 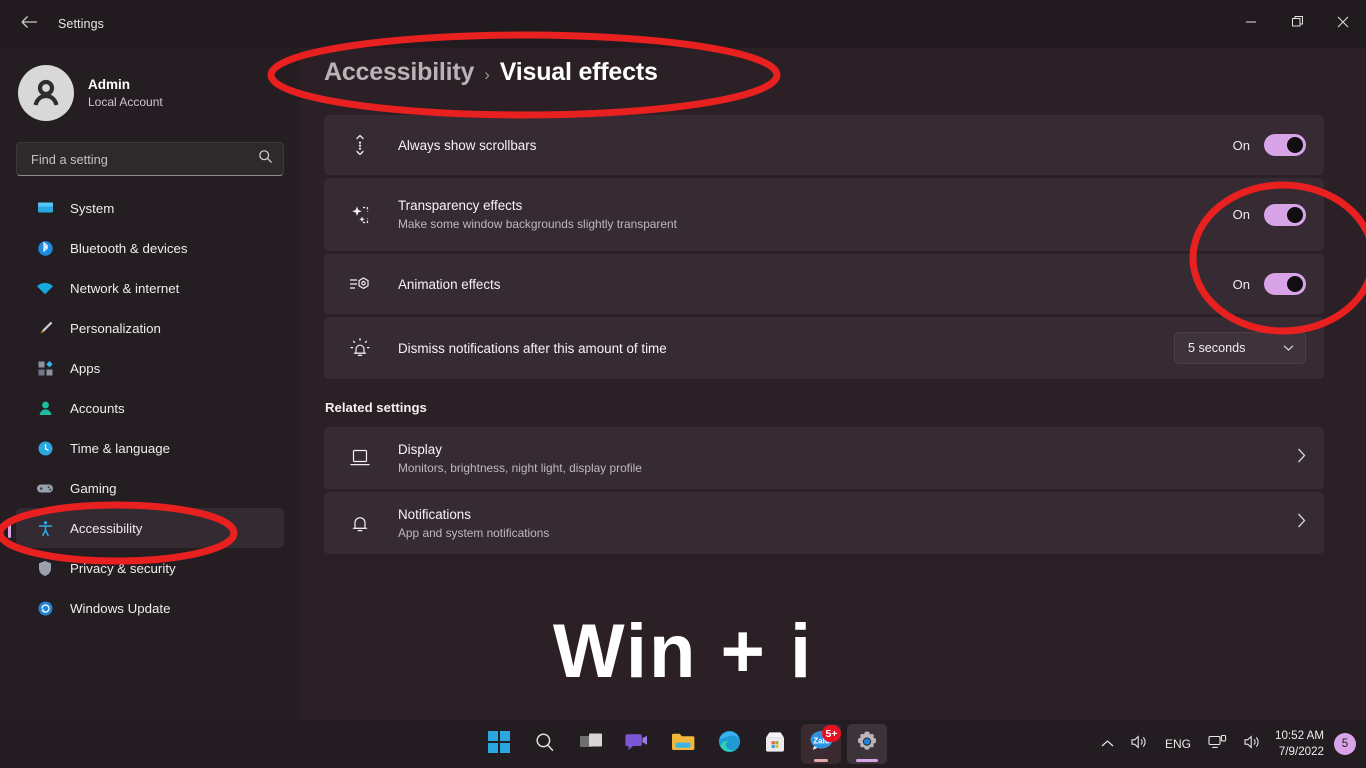 I want to click on sidebar-item-network-internet: Network & internet, so click(x=150, y=288).